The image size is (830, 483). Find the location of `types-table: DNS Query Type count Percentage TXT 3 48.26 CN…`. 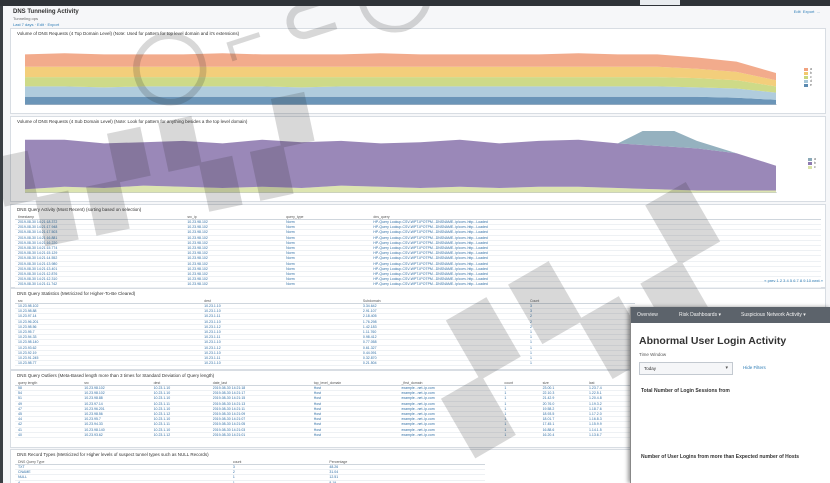

types-table: DNS Query Type count Percentage TXT 3 48.26 CN… is located at coordinates (250, 471).